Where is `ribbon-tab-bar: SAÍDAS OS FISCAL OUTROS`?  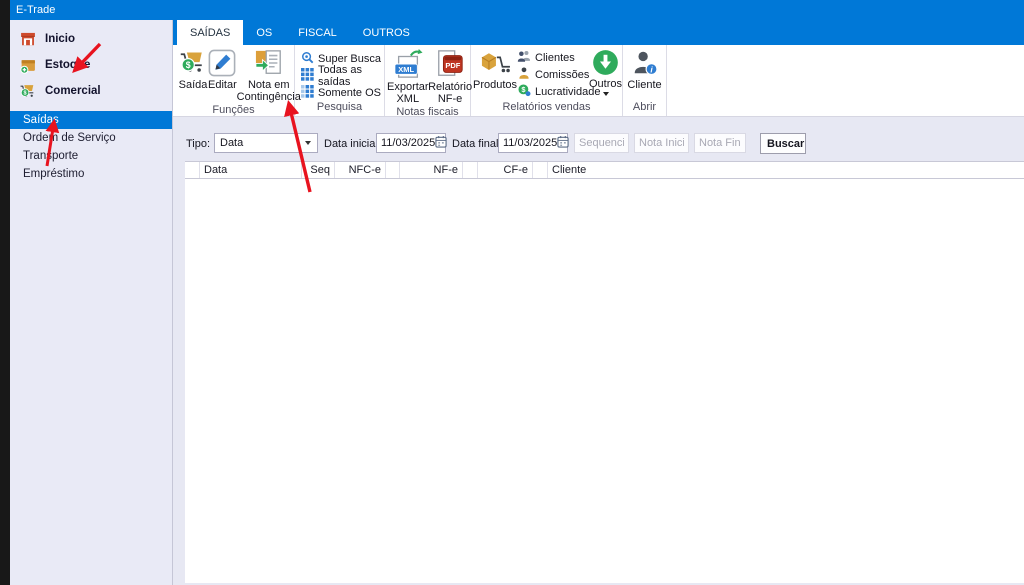 ribbon-tab-bar: SAÍDAS OS FISCAL OUTROS is located at coordinates (598, 32).